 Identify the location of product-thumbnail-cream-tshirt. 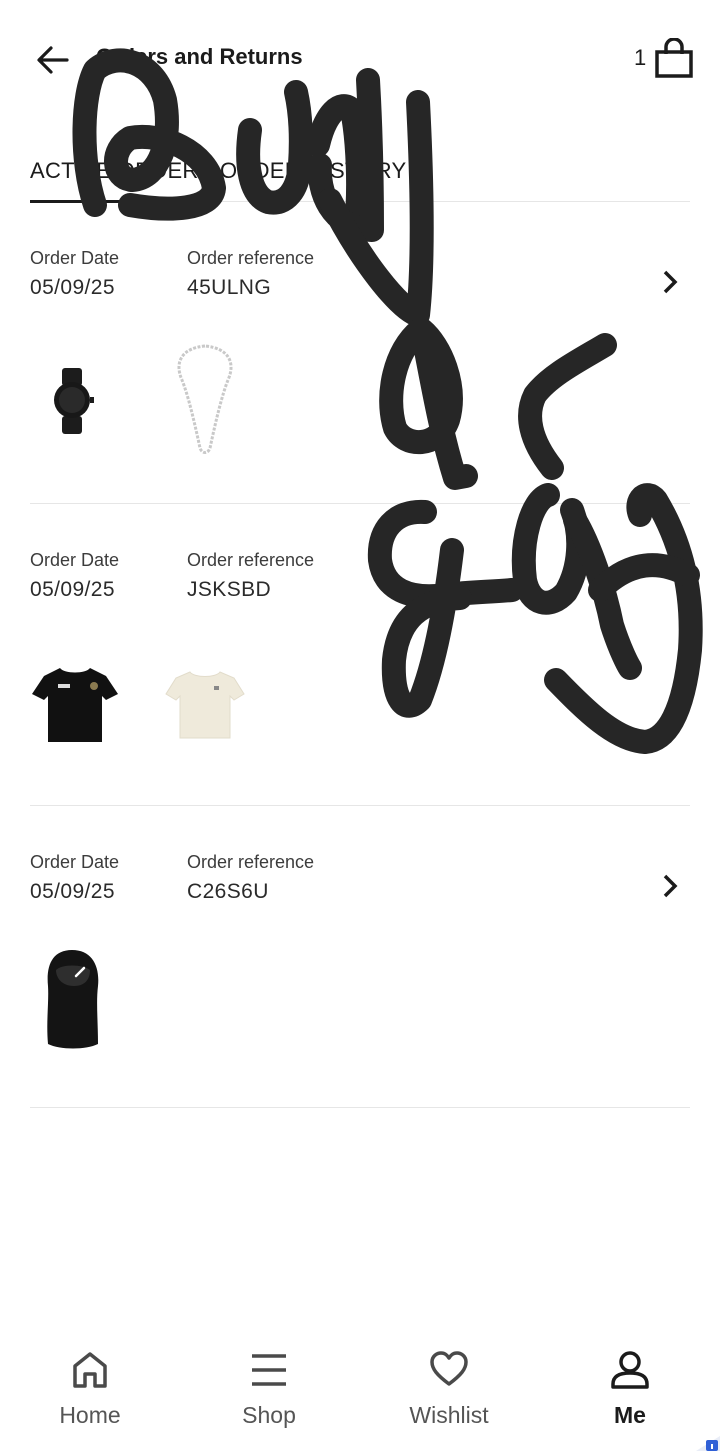
(205, 702).